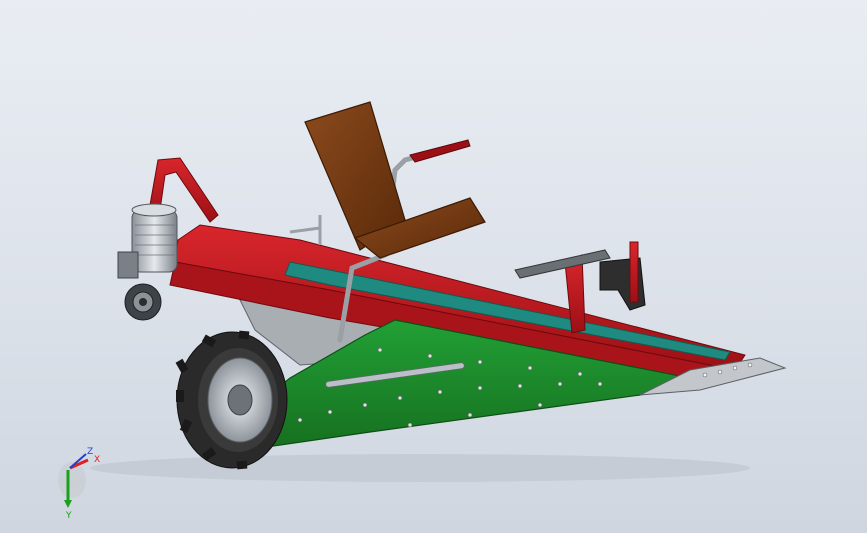 This screenshot has height=533, width=867. I want to click on triad-y-label: Y, so click(68, 515).